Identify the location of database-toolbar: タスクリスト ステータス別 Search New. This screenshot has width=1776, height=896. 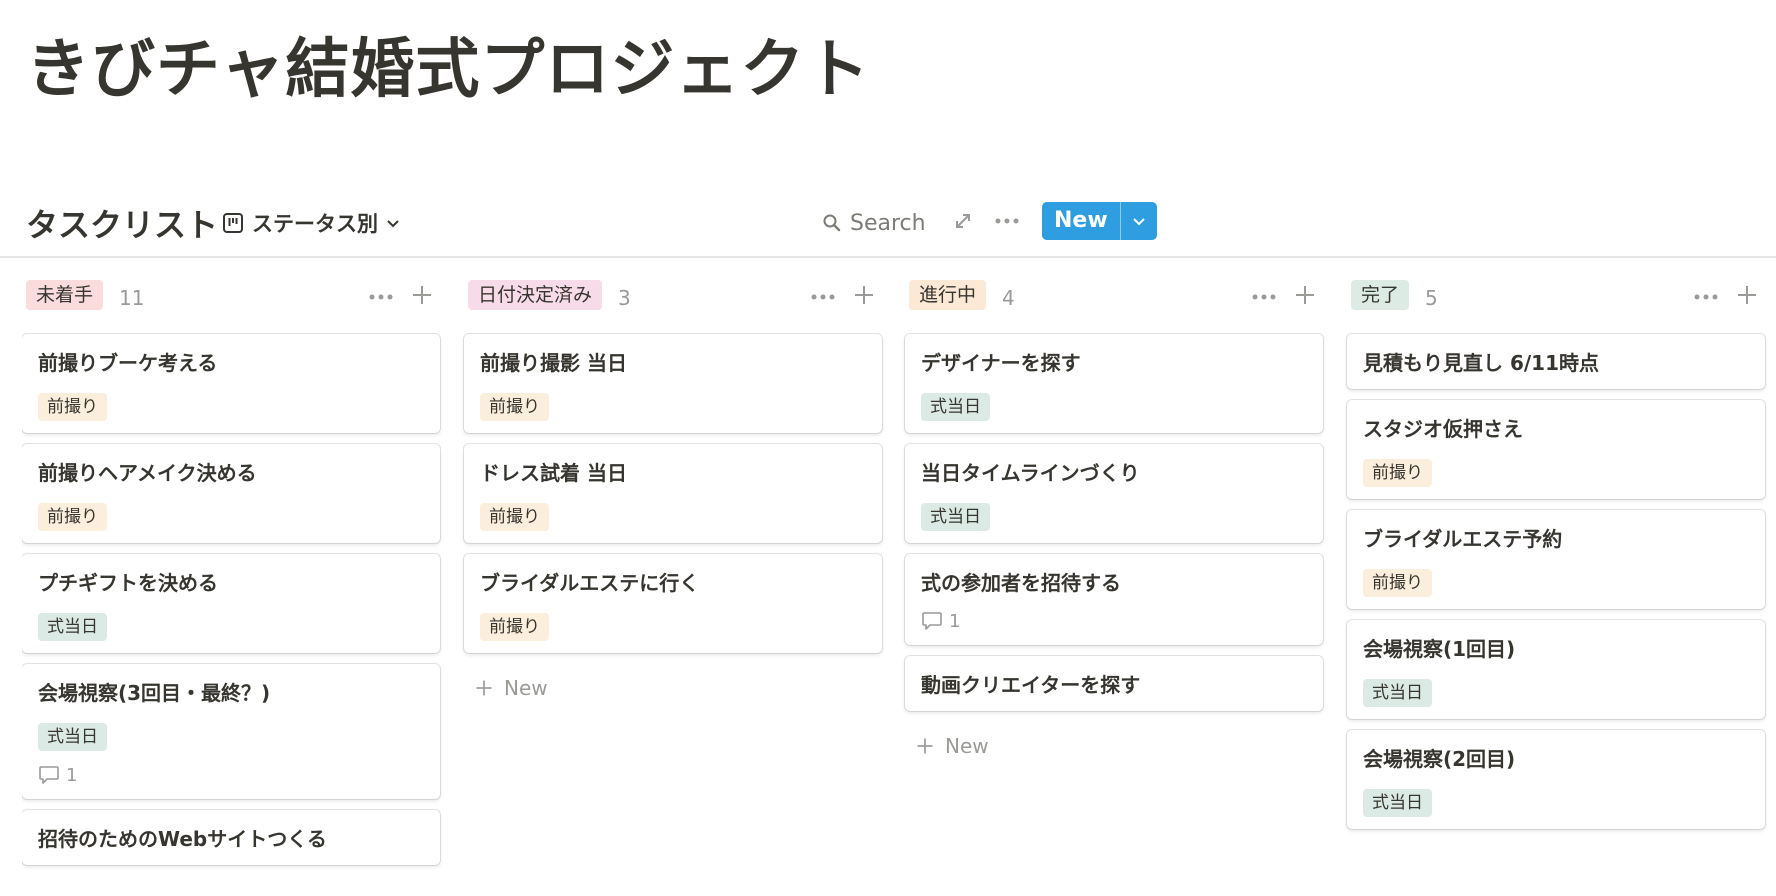
(888, 227).